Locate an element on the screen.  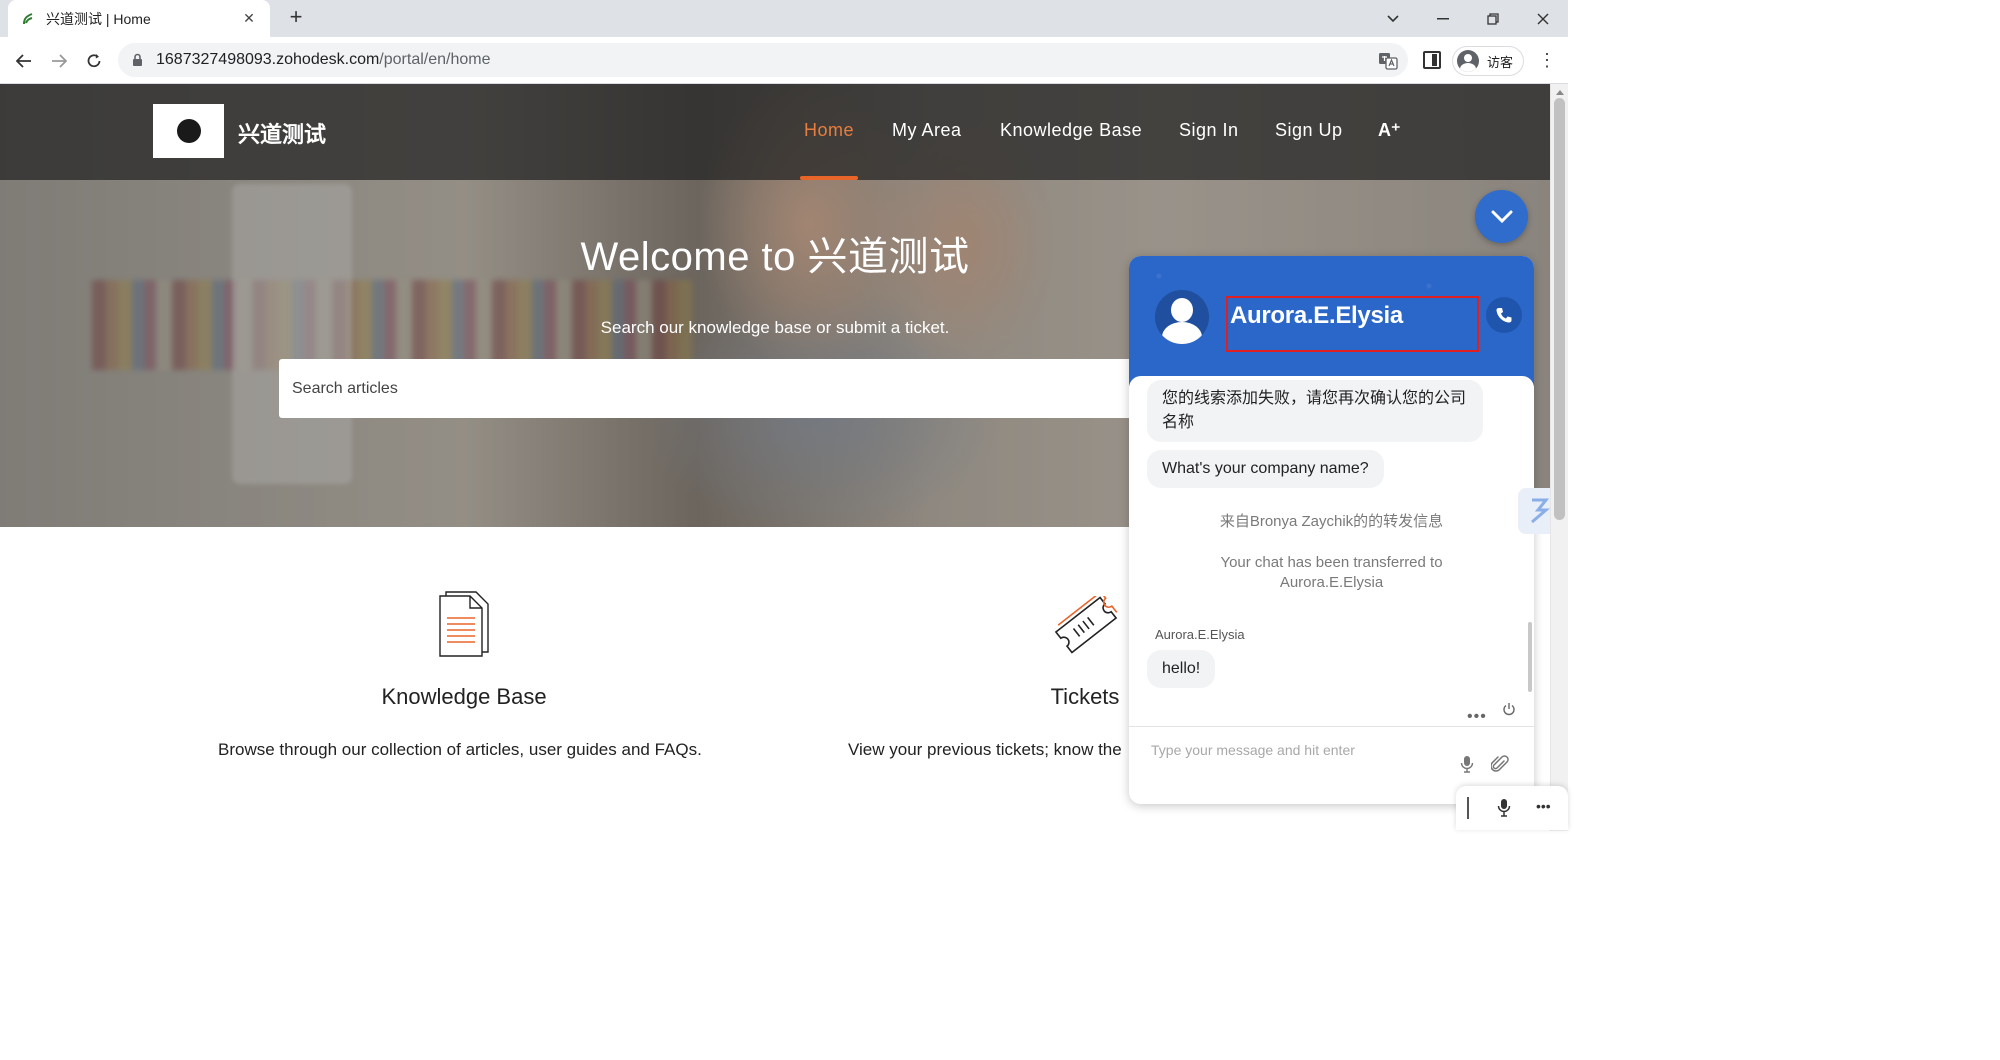
tab-search-icon is located at coordinates (1393, 18).